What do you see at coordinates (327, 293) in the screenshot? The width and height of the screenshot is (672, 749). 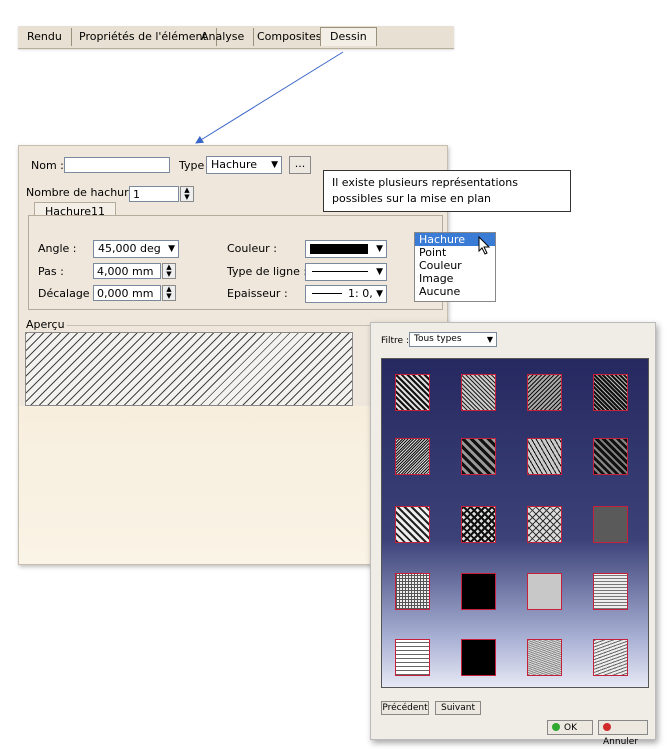 I see `thickness-sample` at bounding box center [327, 293].